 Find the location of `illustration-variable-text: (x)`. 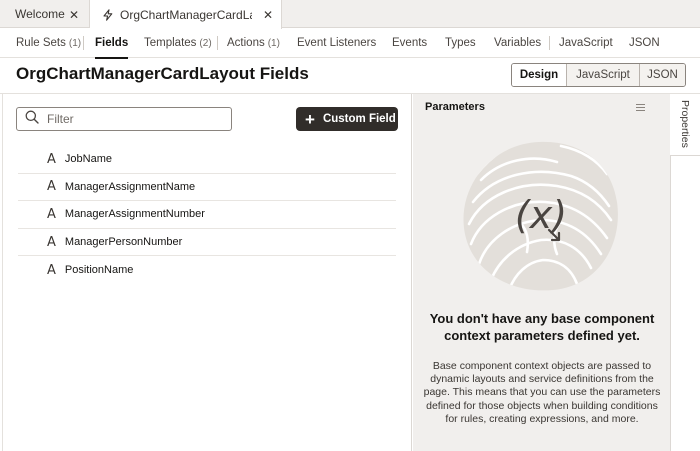

illustration-variable-text: (x) is located at coordinates (541, 215).